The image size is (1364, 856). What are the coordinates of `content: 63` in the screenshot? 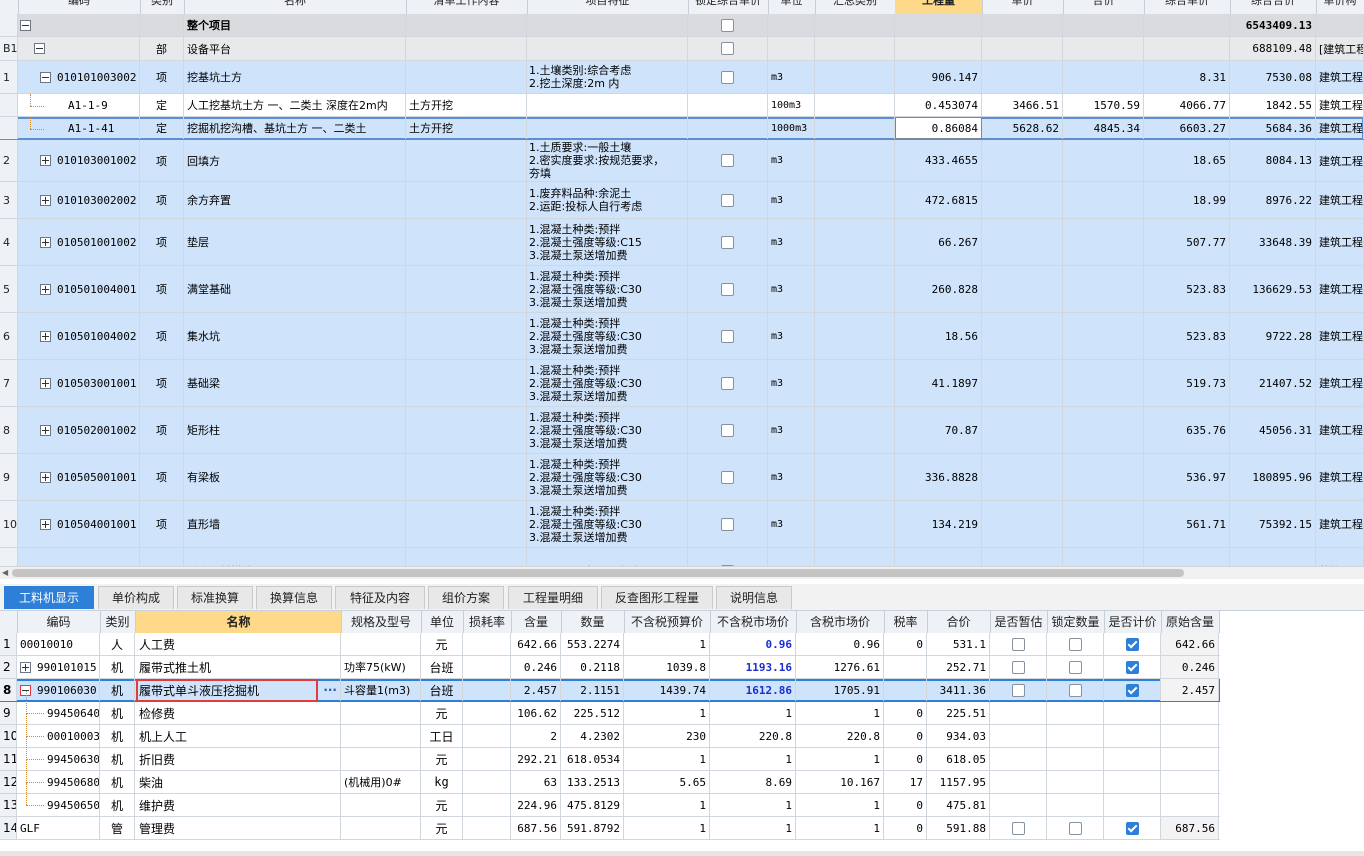 It's located at (536, 782).